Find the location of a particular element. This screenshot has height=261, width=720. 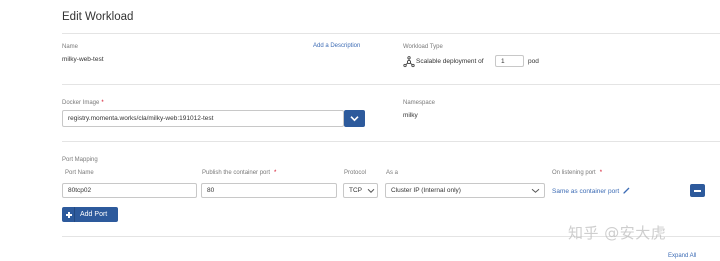

col-protocol: Protocol is located at coordinates (355, 173).